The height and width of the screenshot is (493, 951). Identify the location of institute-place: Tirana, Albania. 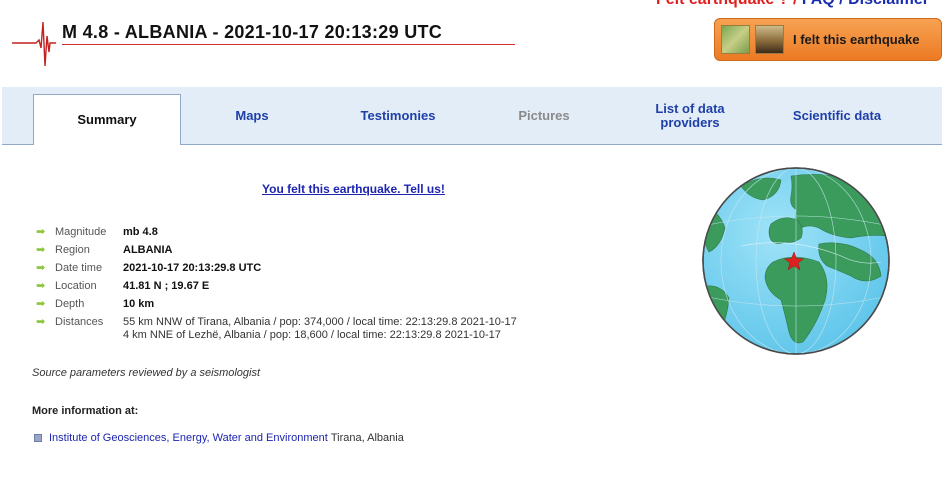
(367, 438).